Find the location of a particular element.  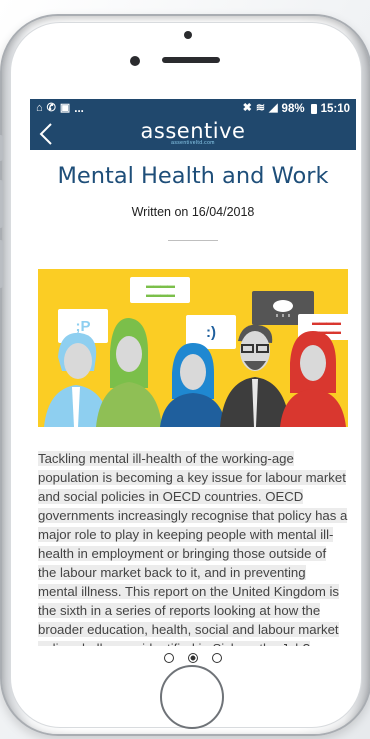

home-icon: ⌂ is located at coordinates (39, 108).